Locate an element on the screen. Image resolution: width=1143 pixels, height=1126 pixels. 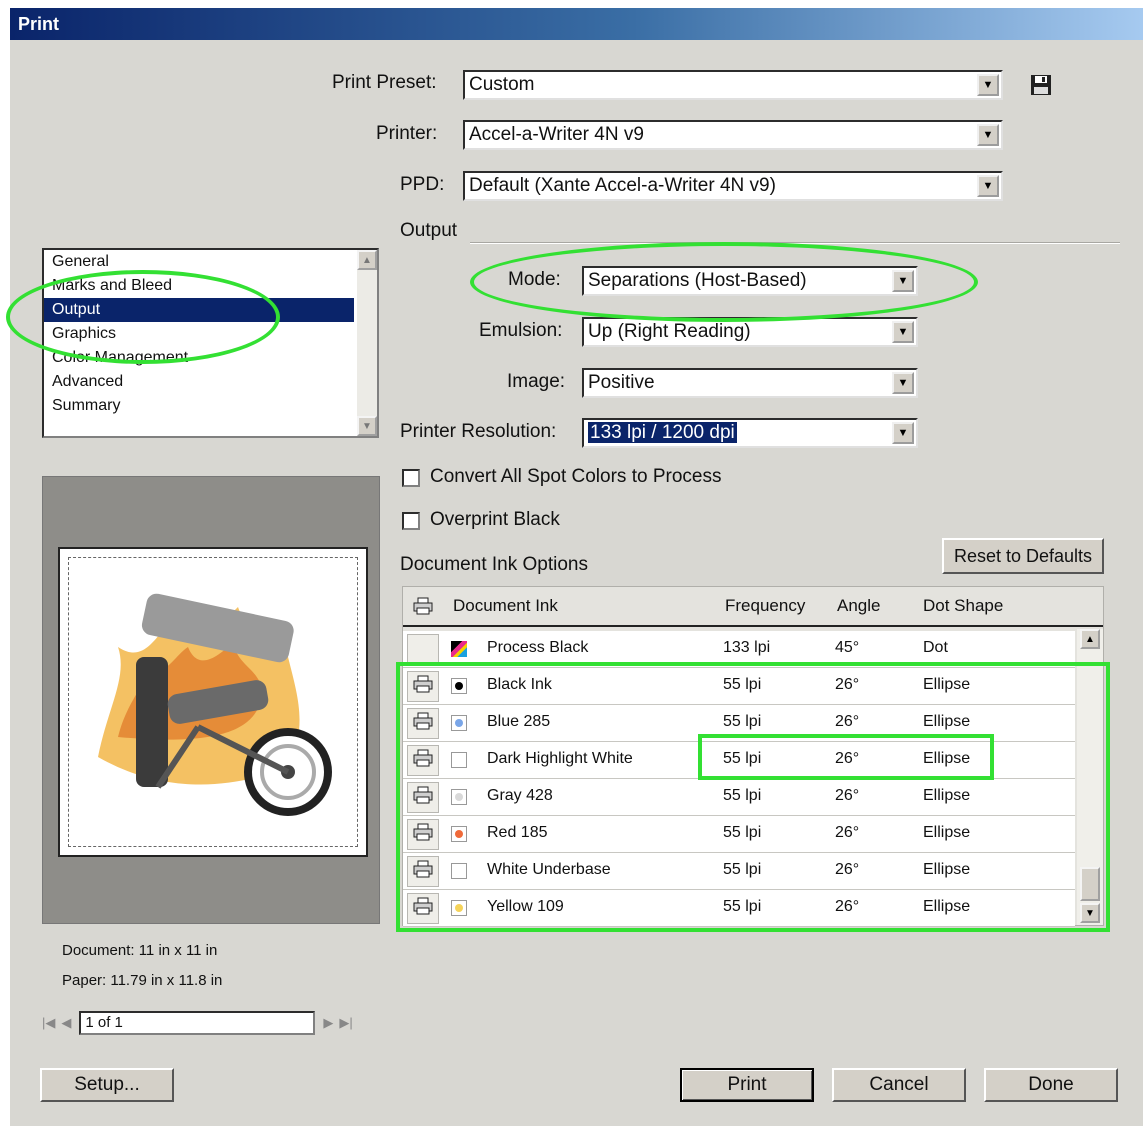
paper-size-text: Paper: 11.79 in x 11.8 in is located at coordinates (142, 980).